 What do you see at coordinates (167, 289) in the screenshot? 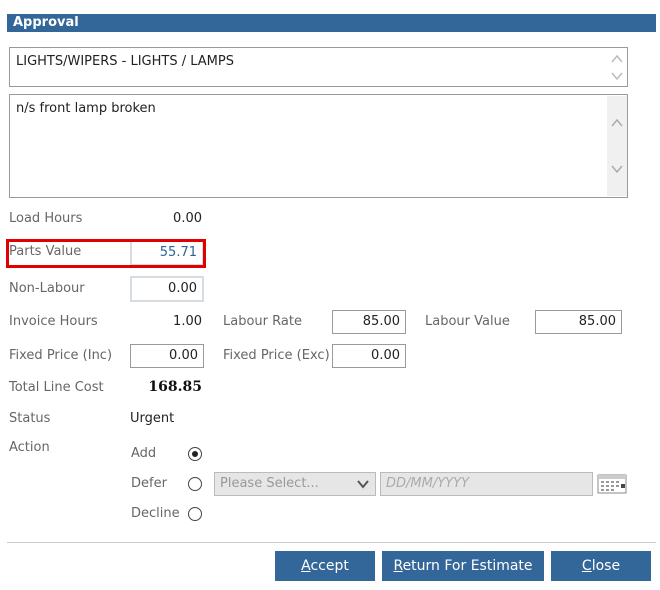
I see `non-labour-field: 0.00` at bounding box center [167, 289].